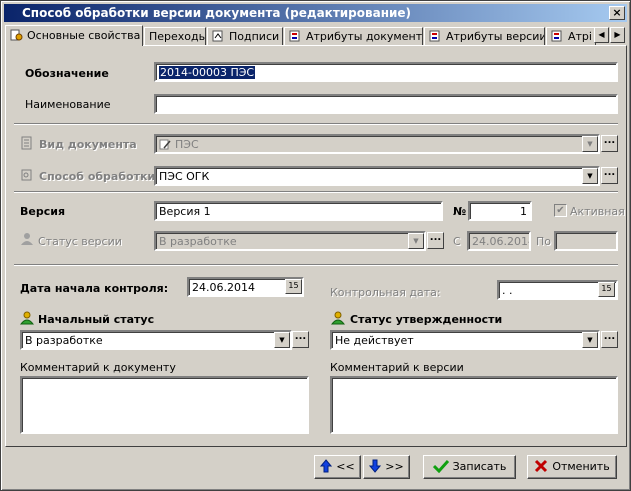  Describe the element at coordinates (499, 241) in the screenshot. I see `valid-from-input: 24.06.2014` at that location.